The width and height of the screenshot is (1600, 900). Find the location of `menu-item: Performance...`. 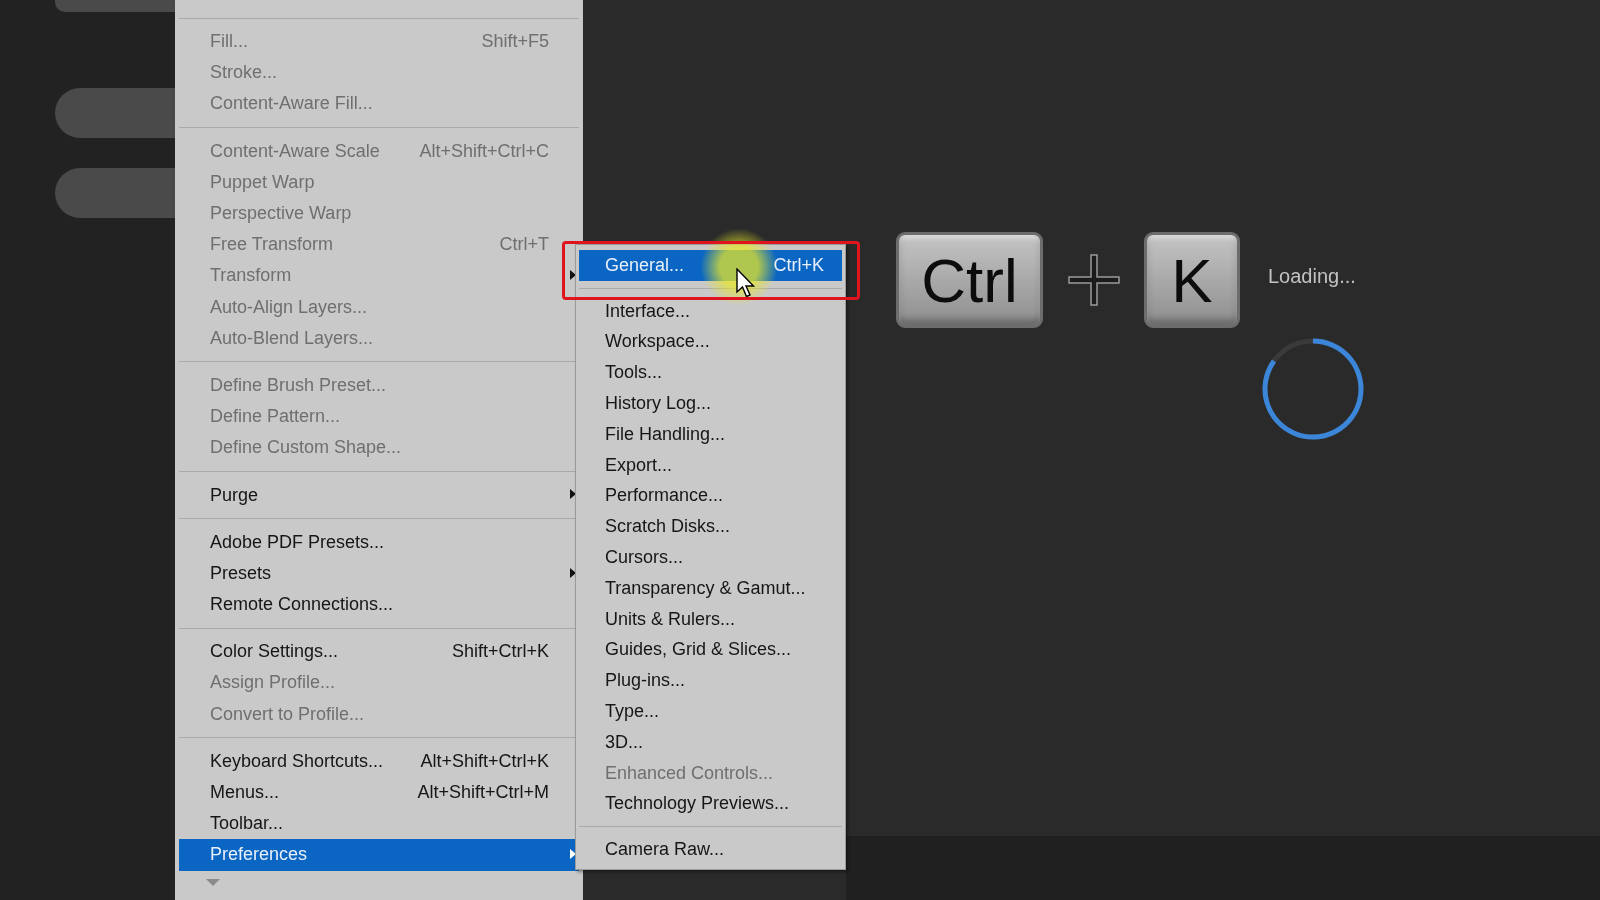

menu-item: Performance... is located at coordinates (710, 496).